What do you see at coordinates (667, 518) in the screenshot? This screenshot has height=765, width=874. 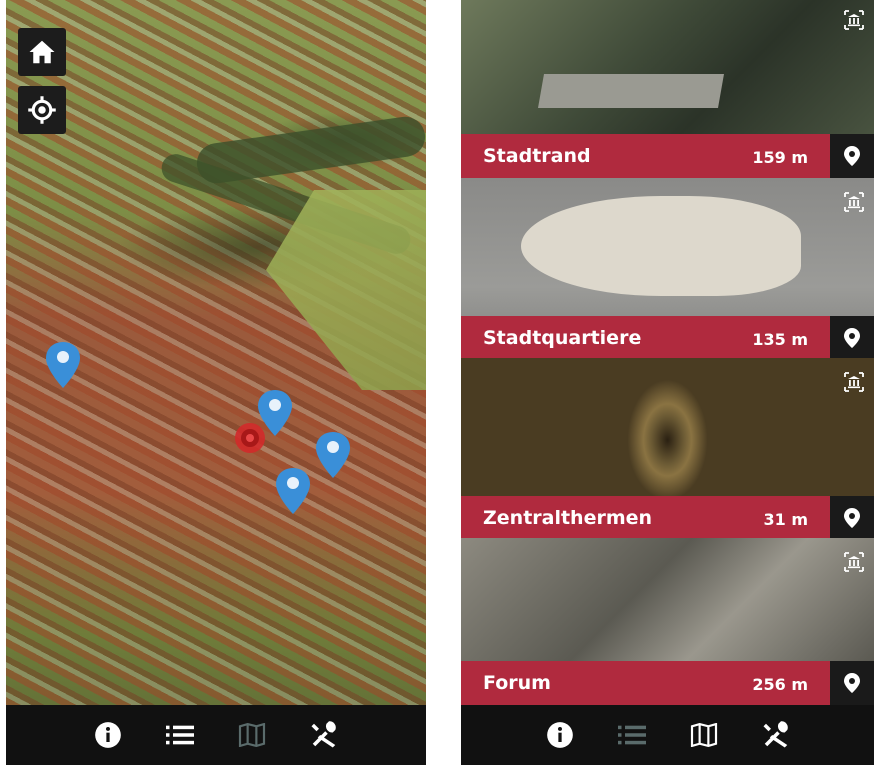 I see `item-label-bar: Zentralthermen 31 m` at bounding box center [667, 518].